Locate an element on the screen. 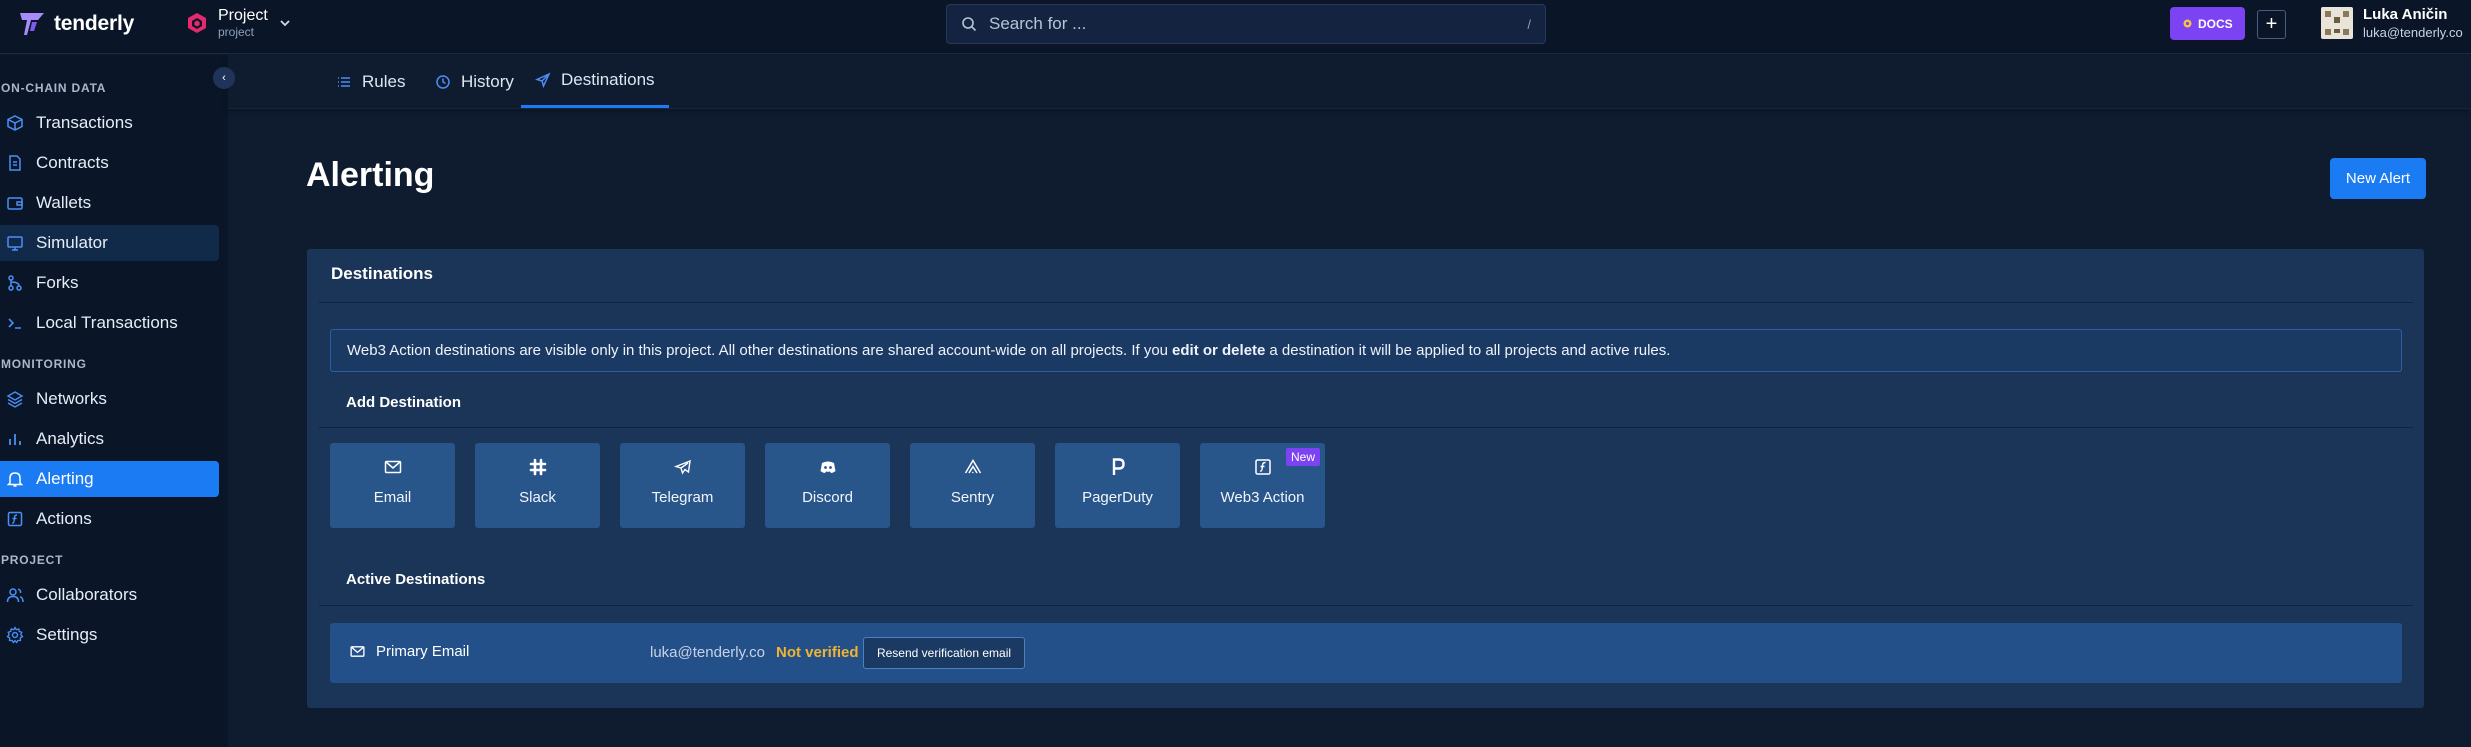 The width and height of the screenshot is (2471, 747). tenderly-logo: tenderly is located at coordinates (76, 24).